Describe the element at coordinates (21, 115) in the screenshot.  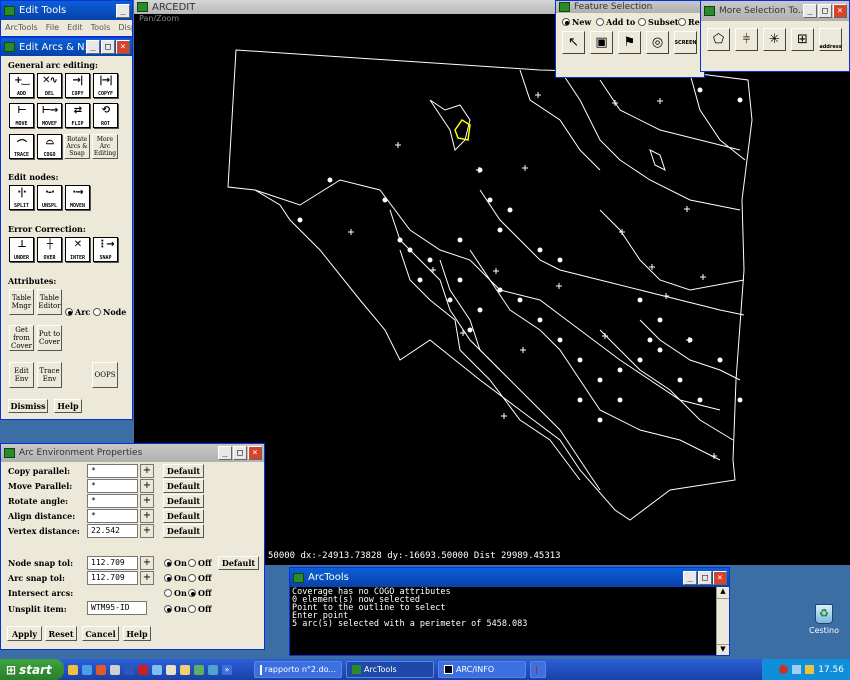
I see `move-arc-button: ⊢ MOVE` at that location.